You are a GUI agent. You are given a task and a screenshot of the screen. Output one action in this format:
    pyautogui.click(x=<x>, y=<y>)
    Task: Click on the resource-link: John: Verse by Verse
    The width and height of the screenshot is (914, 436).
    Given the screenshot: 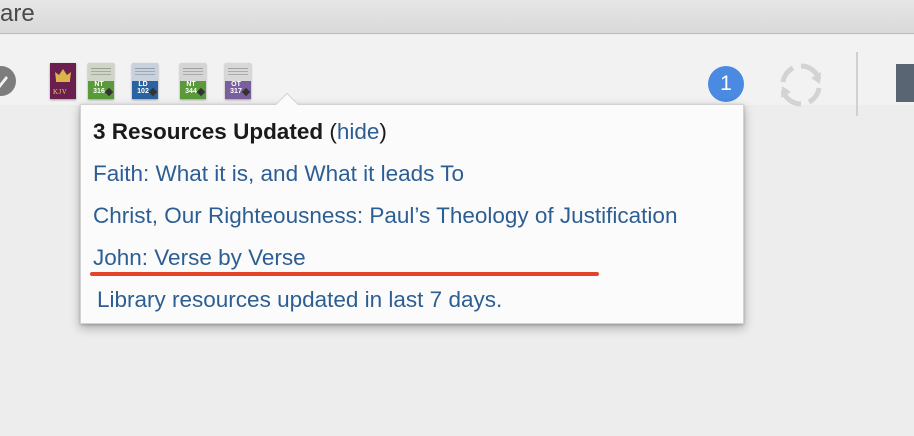 What is the action you would take?
    pyautogui.click(x=199, y=258)
    